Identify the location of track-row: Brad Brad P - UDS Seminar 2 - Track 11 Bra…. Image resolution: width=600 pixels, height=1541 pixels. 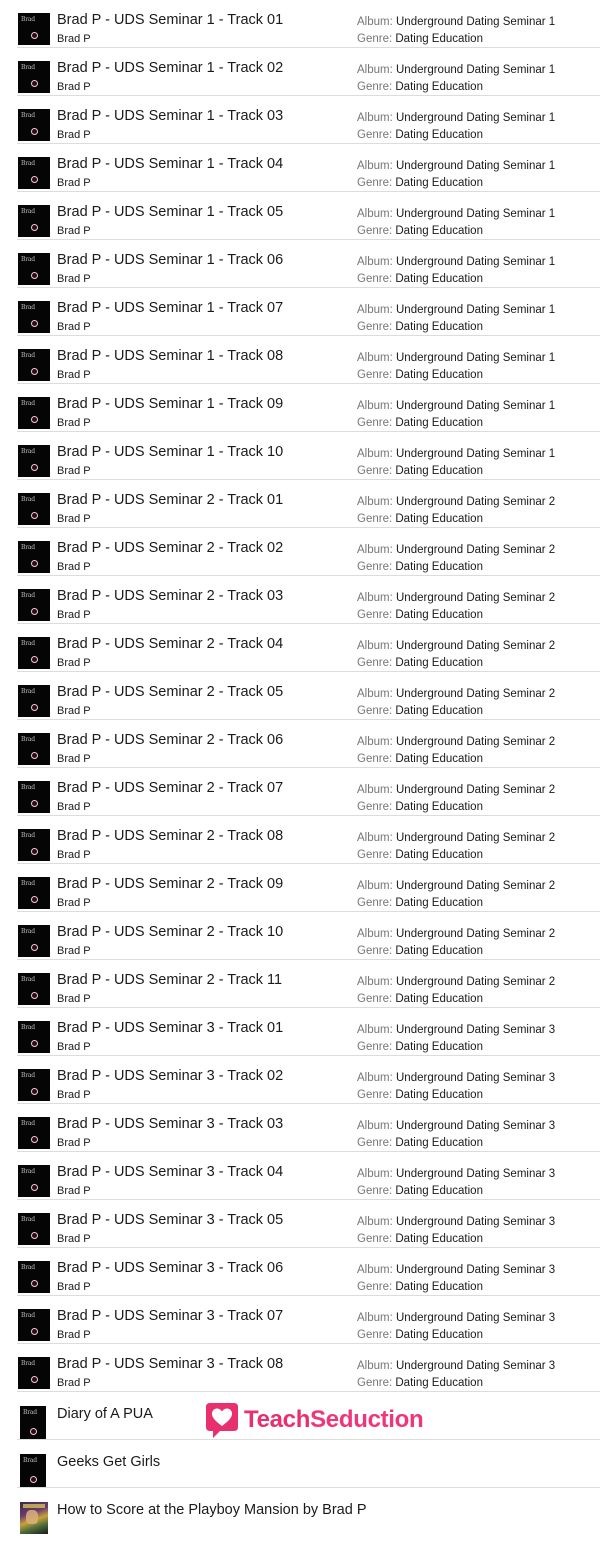
(308, 984).